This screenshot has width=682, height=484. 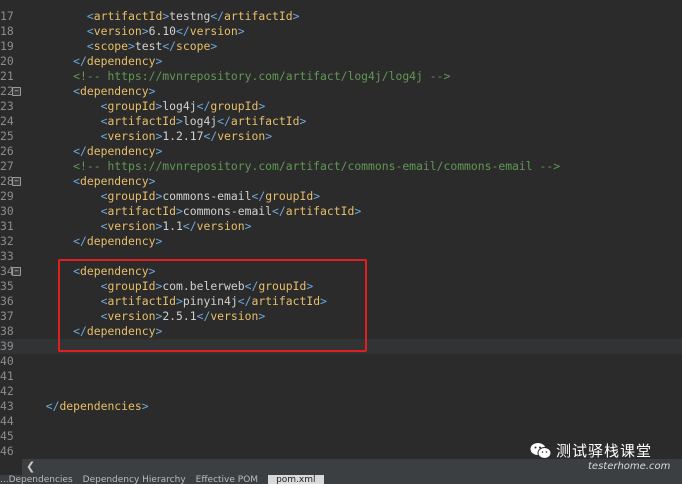 I want to click on editor-tab: pom.xml, so click(x=296, y=479).